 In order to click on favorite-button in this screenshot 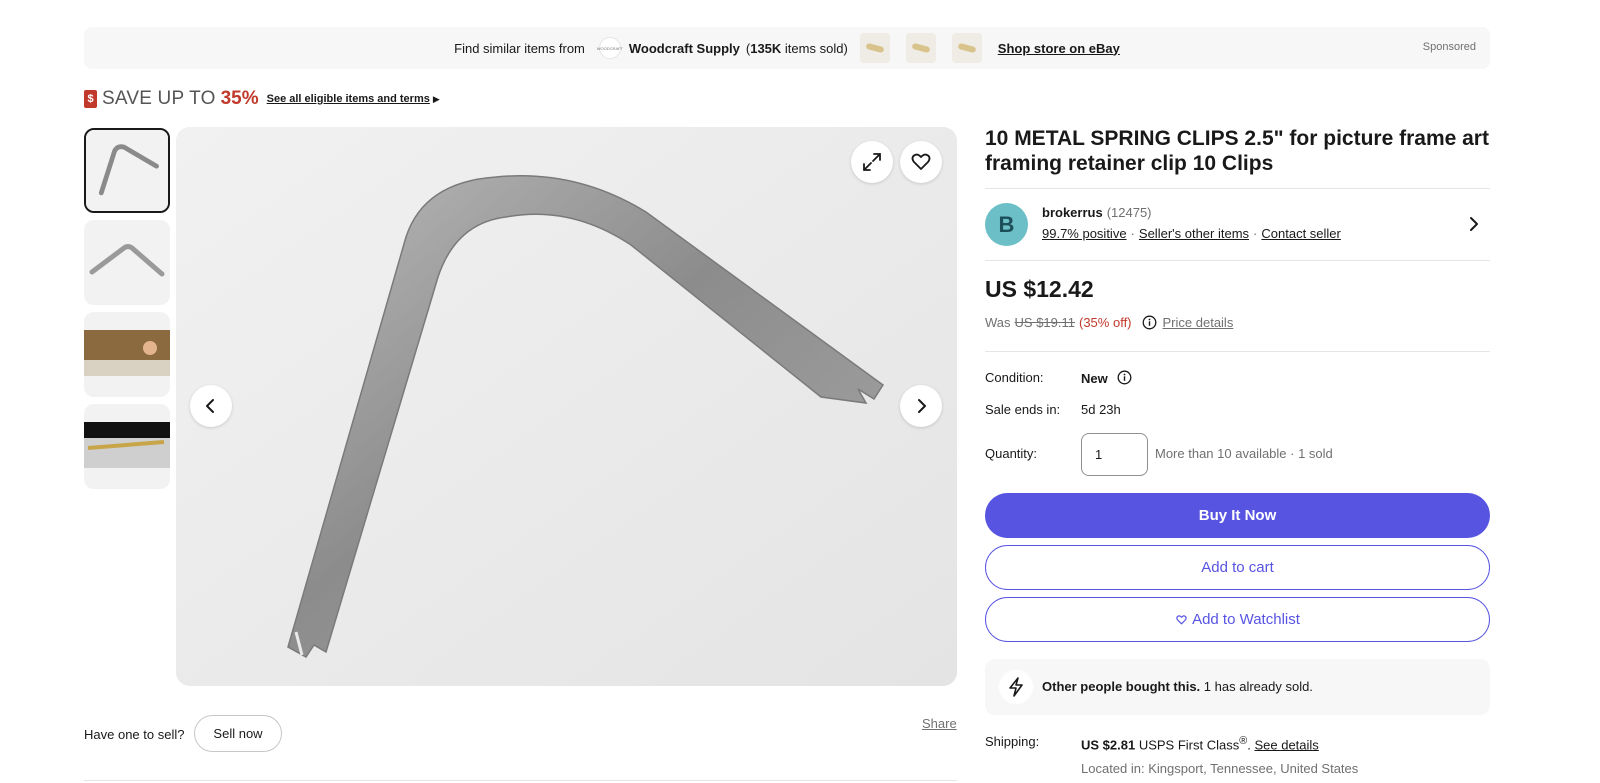, I will do `click(921, 162)`.